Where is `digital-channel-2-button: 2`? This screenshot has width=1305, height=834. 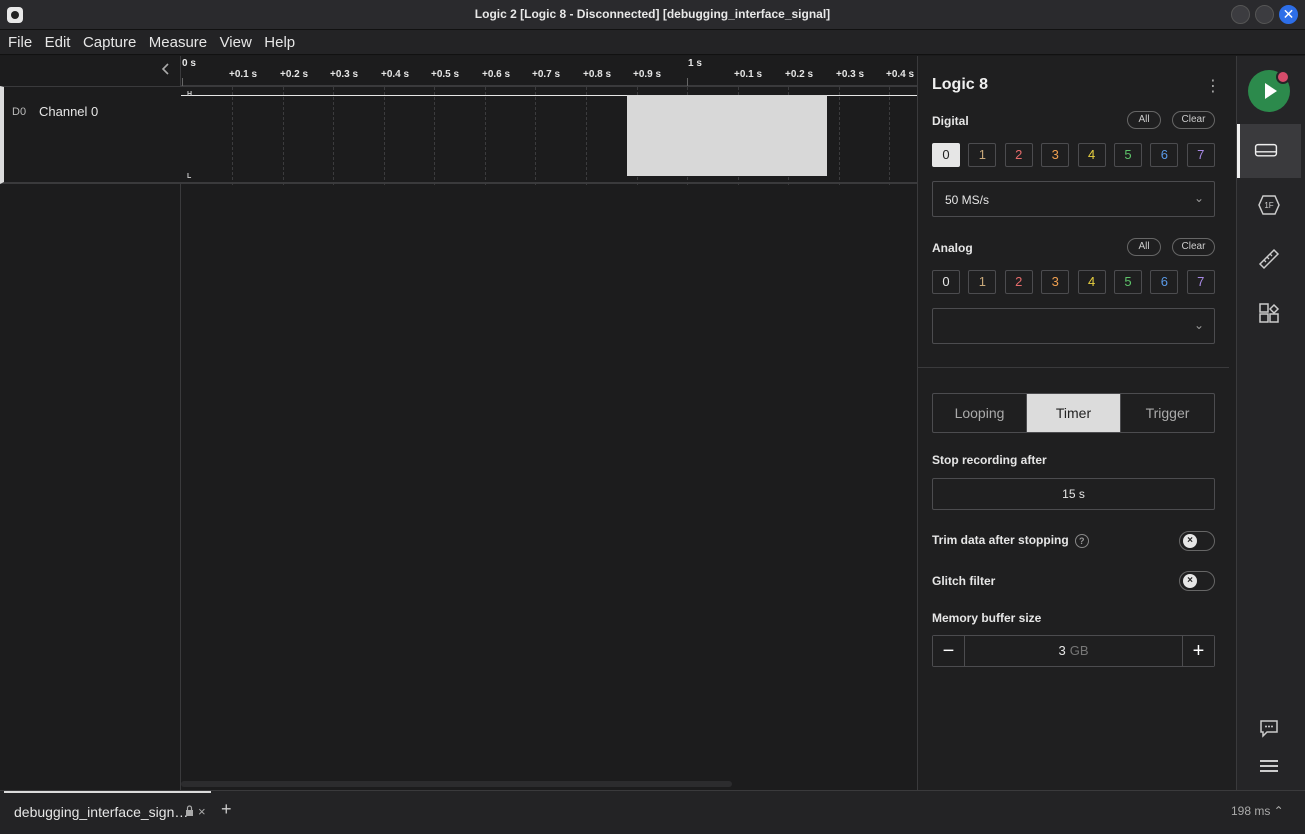
digital-channel-2-button: 2 is located at coordinates (1018, 155).